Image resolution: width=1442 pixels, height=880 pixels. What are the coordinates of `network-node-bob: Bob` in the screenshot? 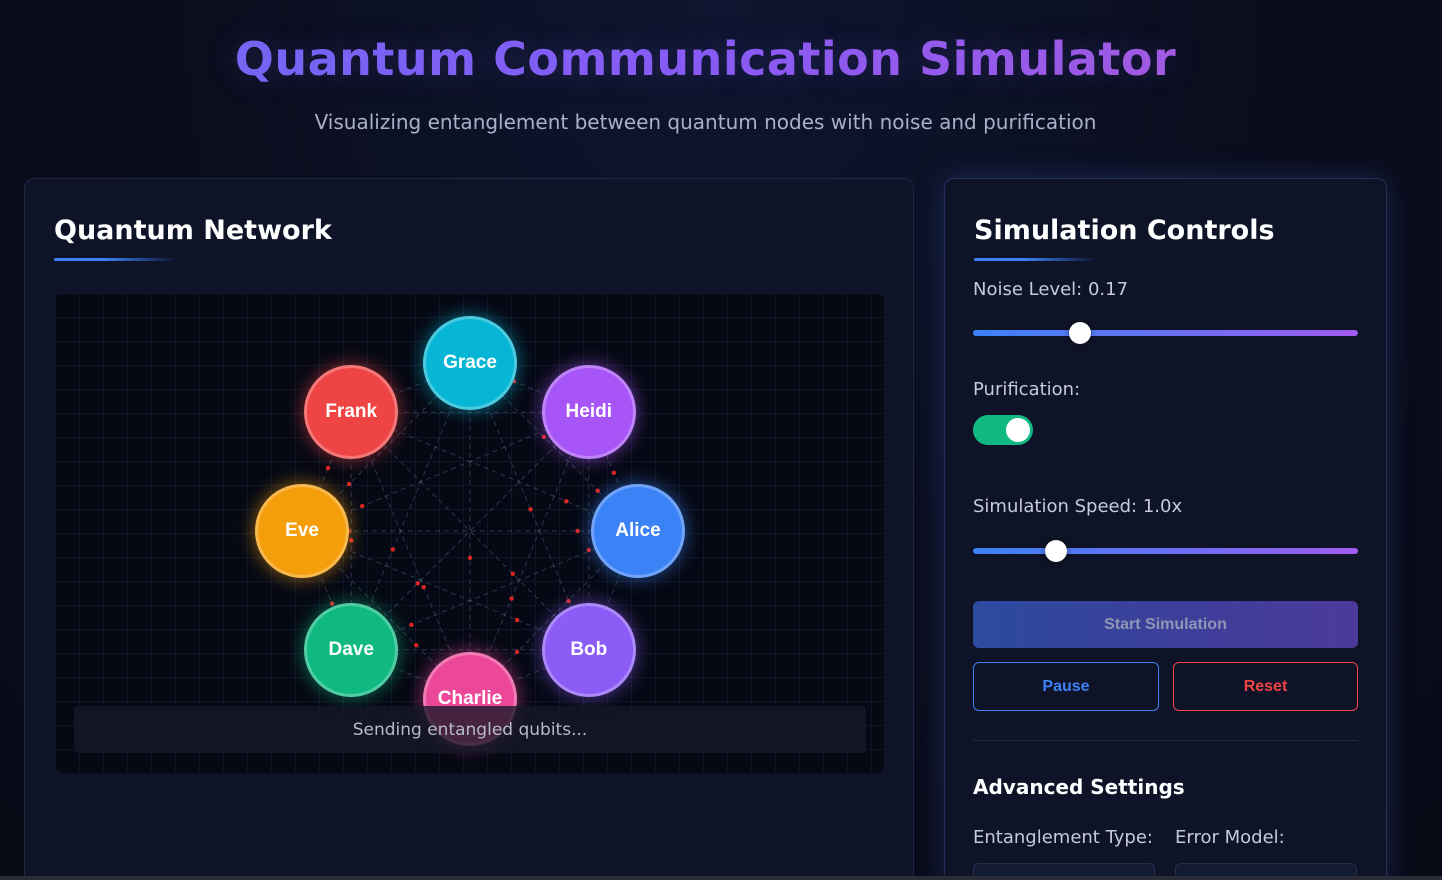 It's located at (588, 649).